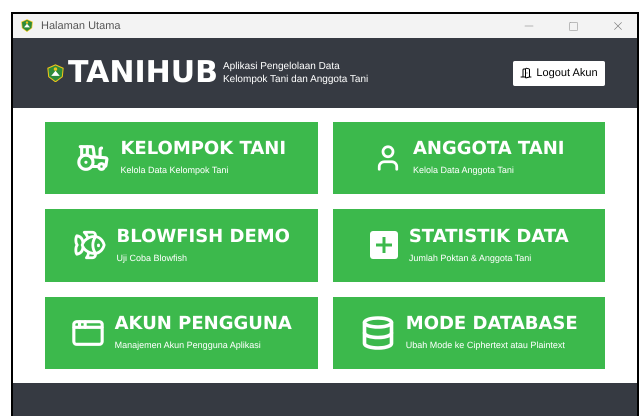  What do you see at coordinates (203, 324) in the screenshot?
I see `card-title: AKUN PENGGUNA` at bounding box center [203, 324].